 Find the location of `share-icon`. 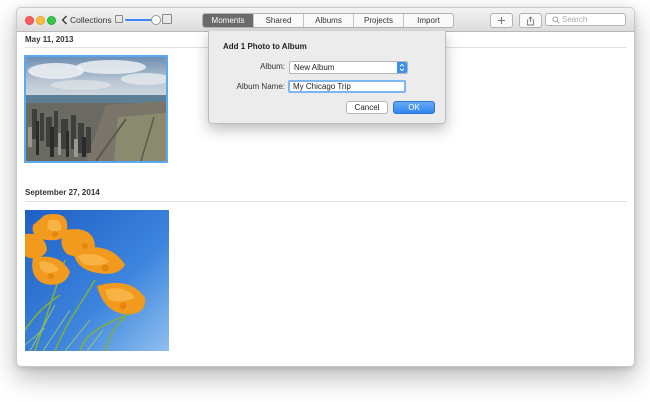

share-icon is located at coordinates (530, 20).